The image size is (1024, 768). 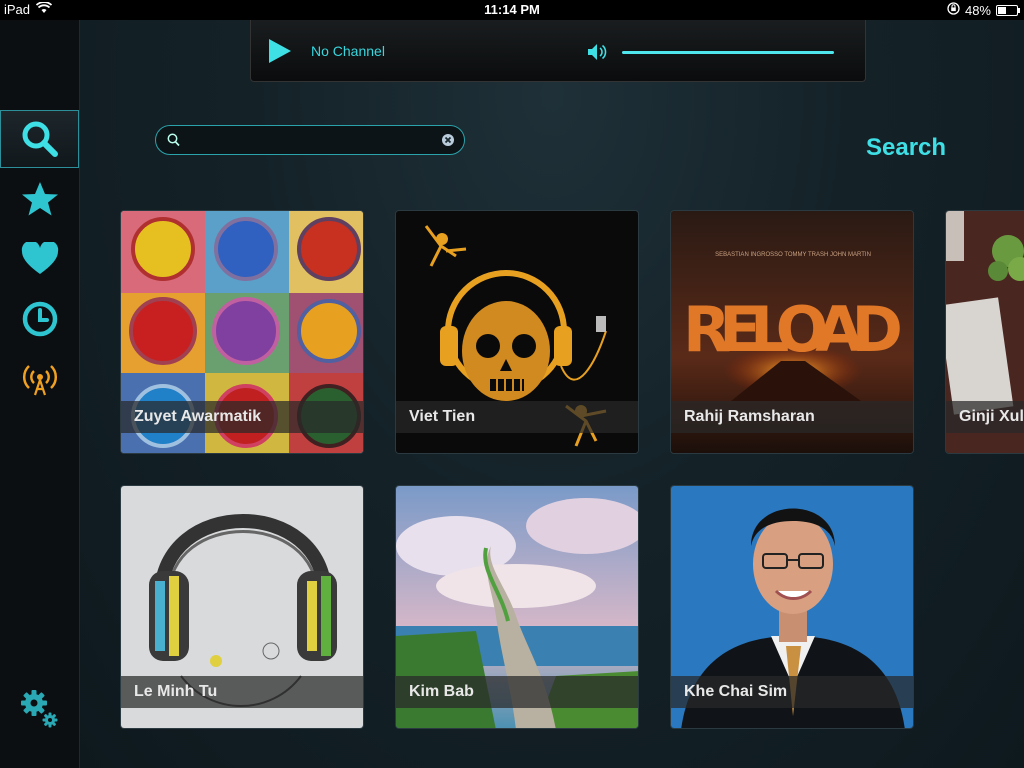 I want to click on result-card-title: Khe Chai Sim, so click(x=792, y=692).